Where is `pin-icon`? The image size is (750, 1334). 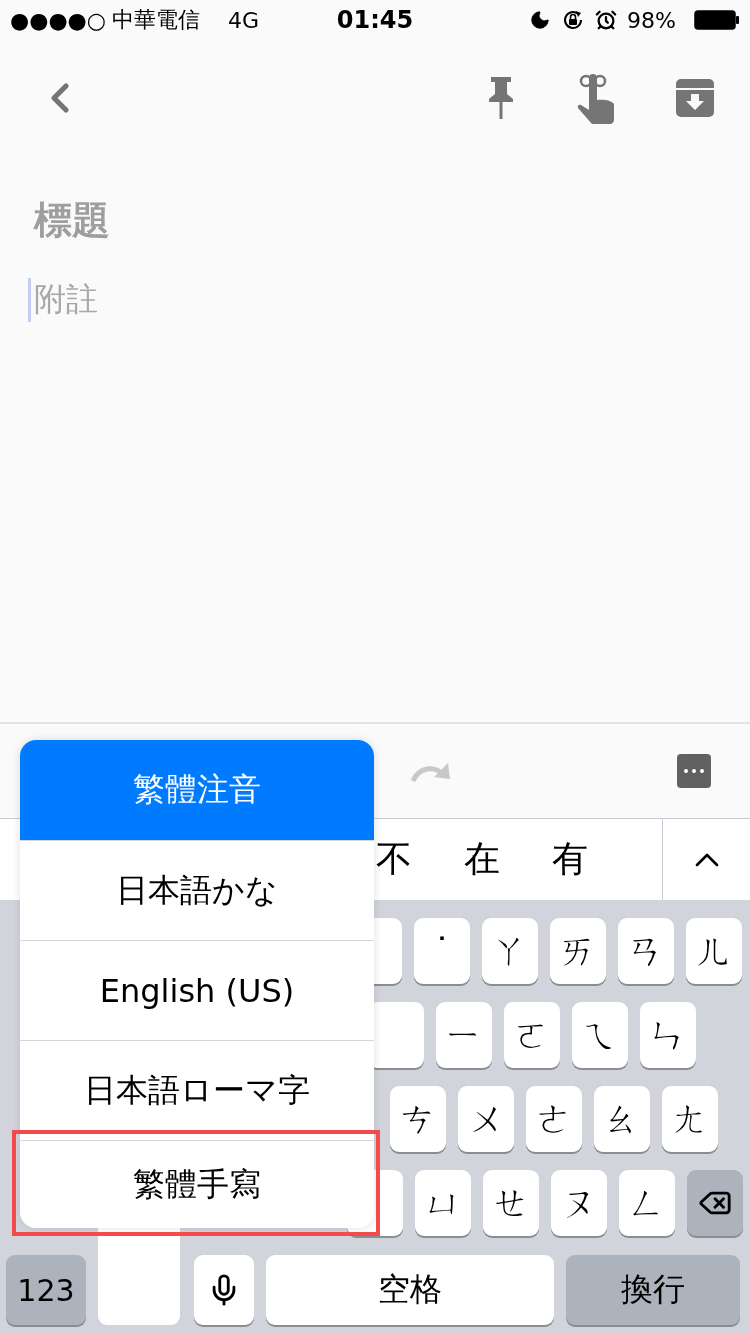 pin-icon is located at coordinates (501, 97).